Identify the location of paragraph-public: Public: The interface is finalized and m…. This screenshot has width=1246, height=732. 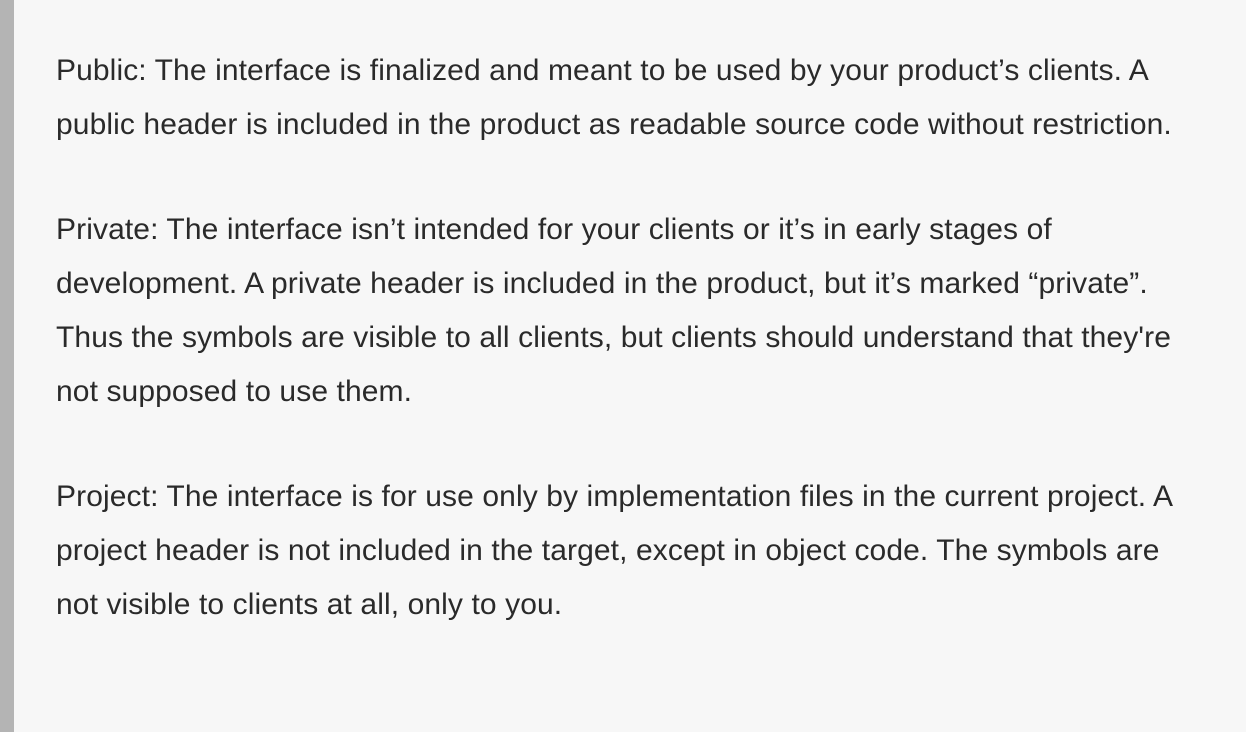
(614, 97).